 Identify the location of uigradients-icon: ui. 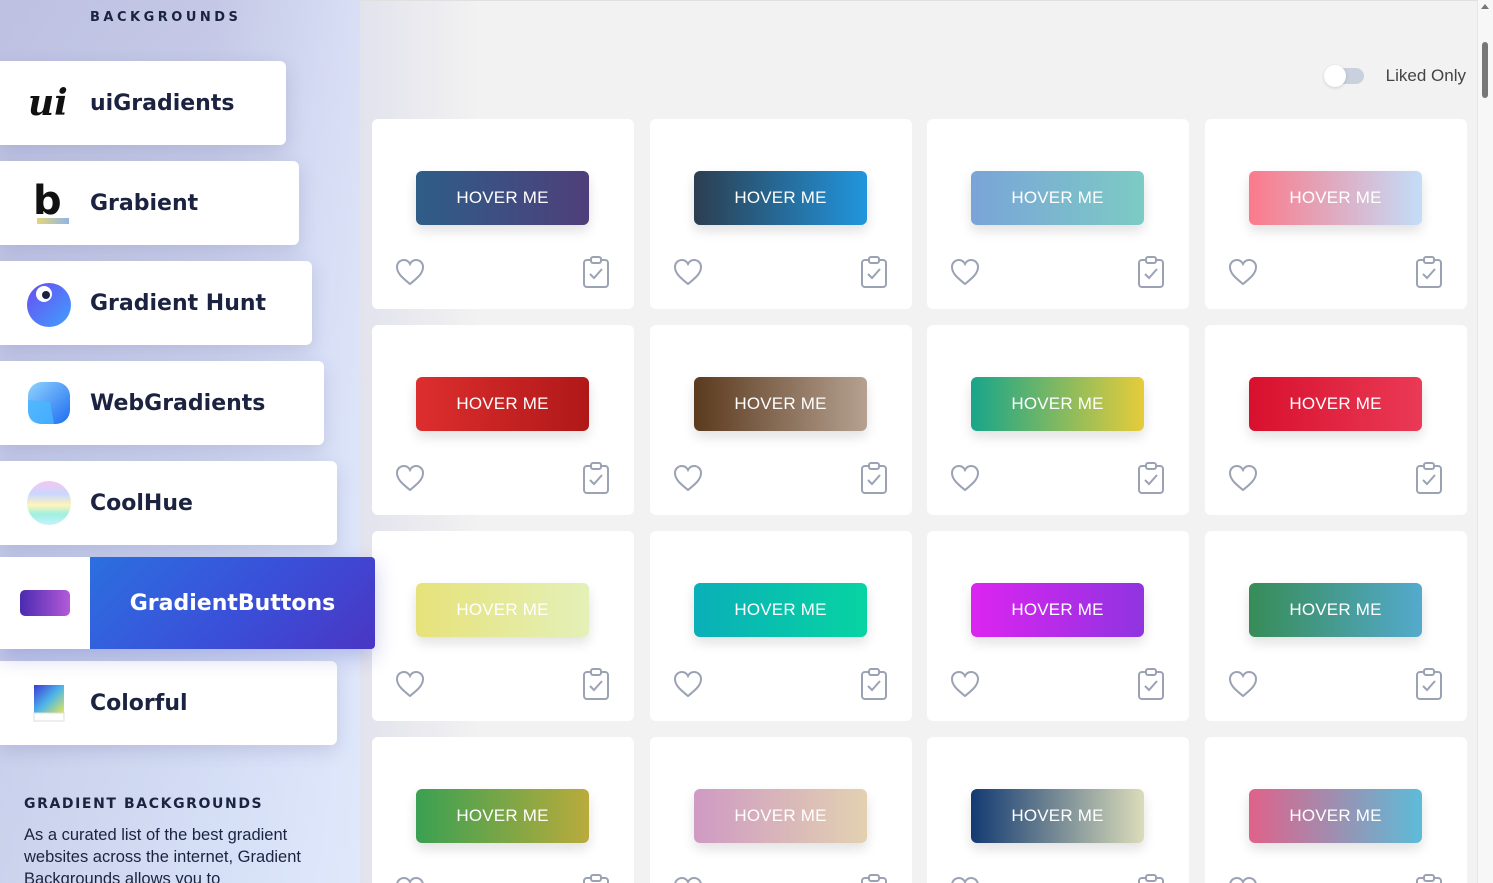
(49, 103).